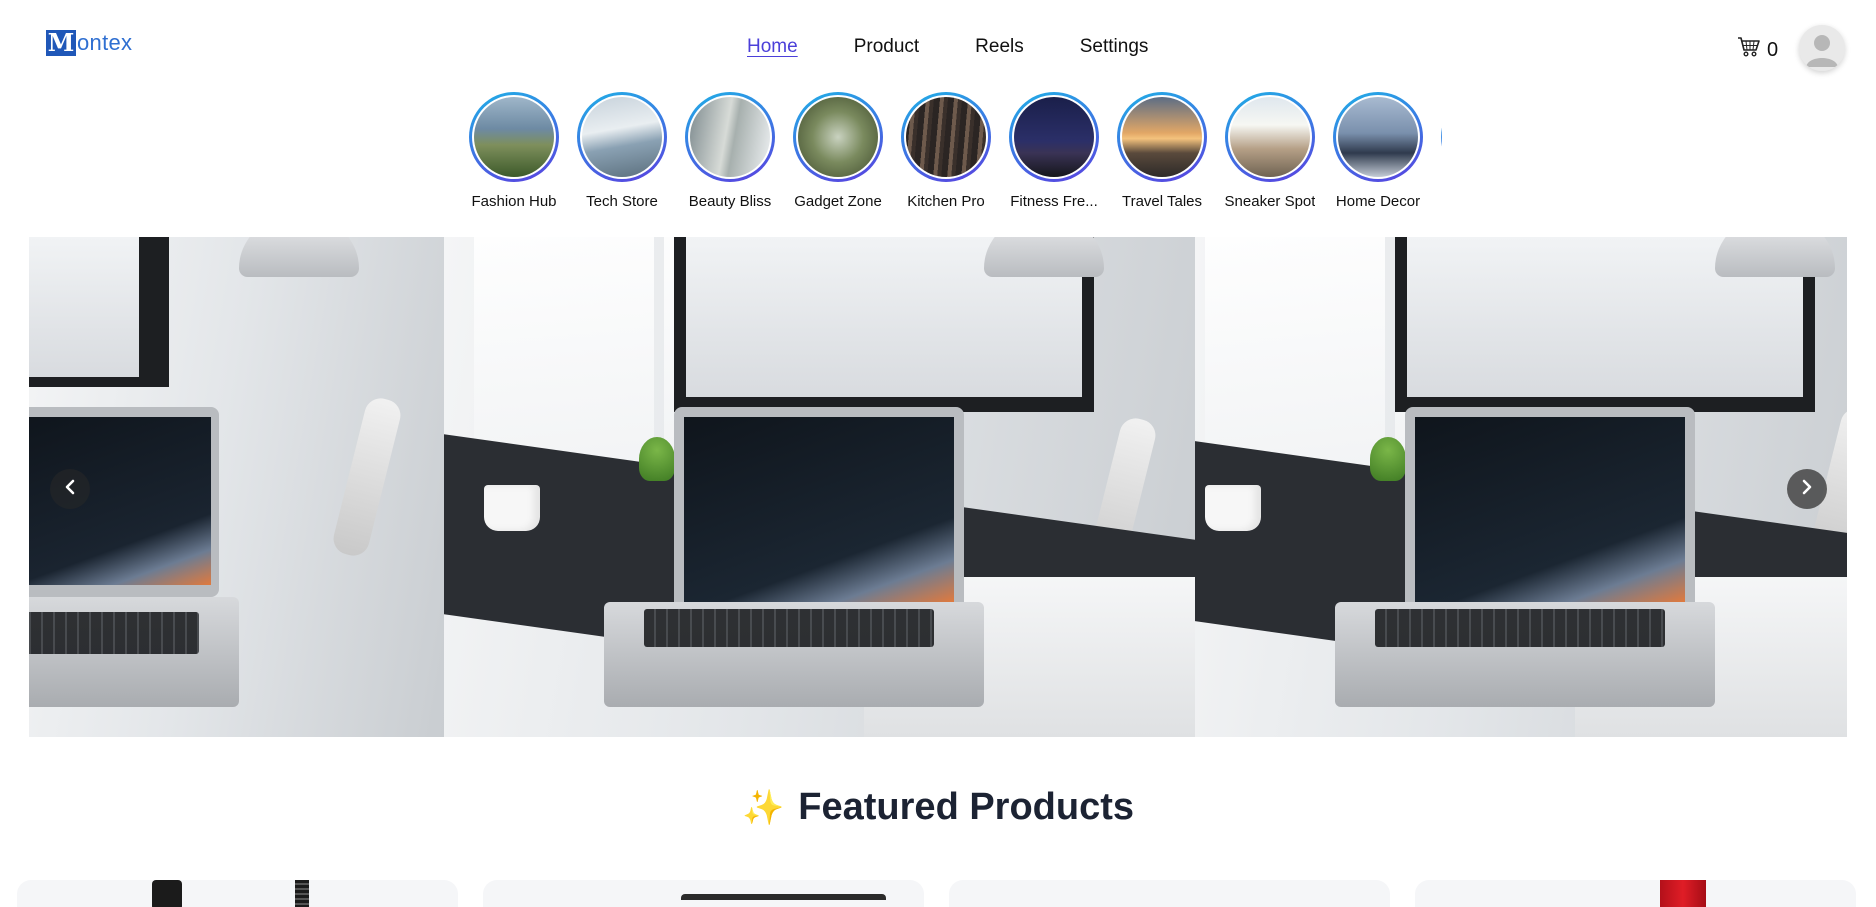  I want to click on main-nav: Home Product Reels Settings, so click(975, 47).